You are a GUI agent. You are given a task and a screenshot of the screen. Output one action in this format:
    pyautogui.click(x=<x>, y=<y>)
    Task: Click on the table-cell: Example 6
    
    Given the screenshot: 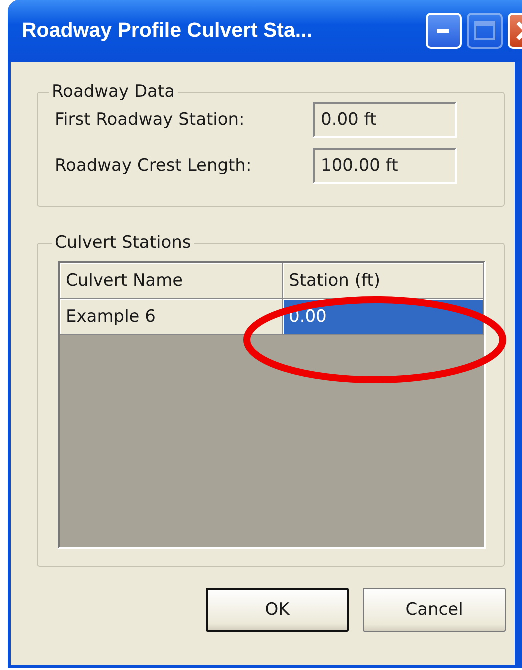 What is the action you would take?
    pyautogui.click(x=171, y=317)
    